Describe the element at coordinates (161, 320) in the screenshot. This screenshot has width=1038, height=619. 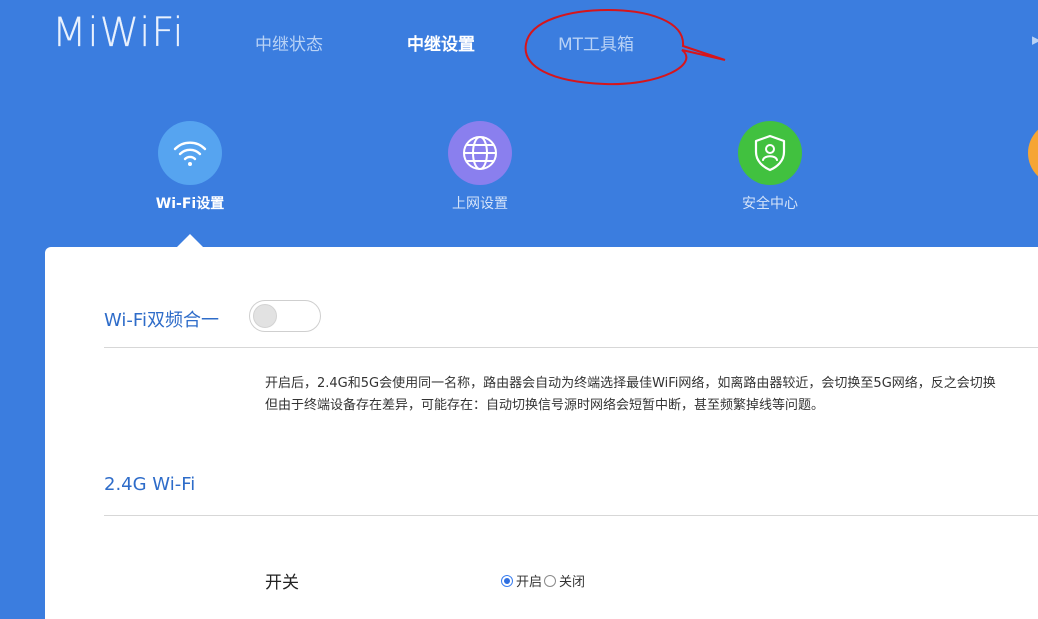
I see `dual-band-title: Wi-Fi双频合一` at that location.